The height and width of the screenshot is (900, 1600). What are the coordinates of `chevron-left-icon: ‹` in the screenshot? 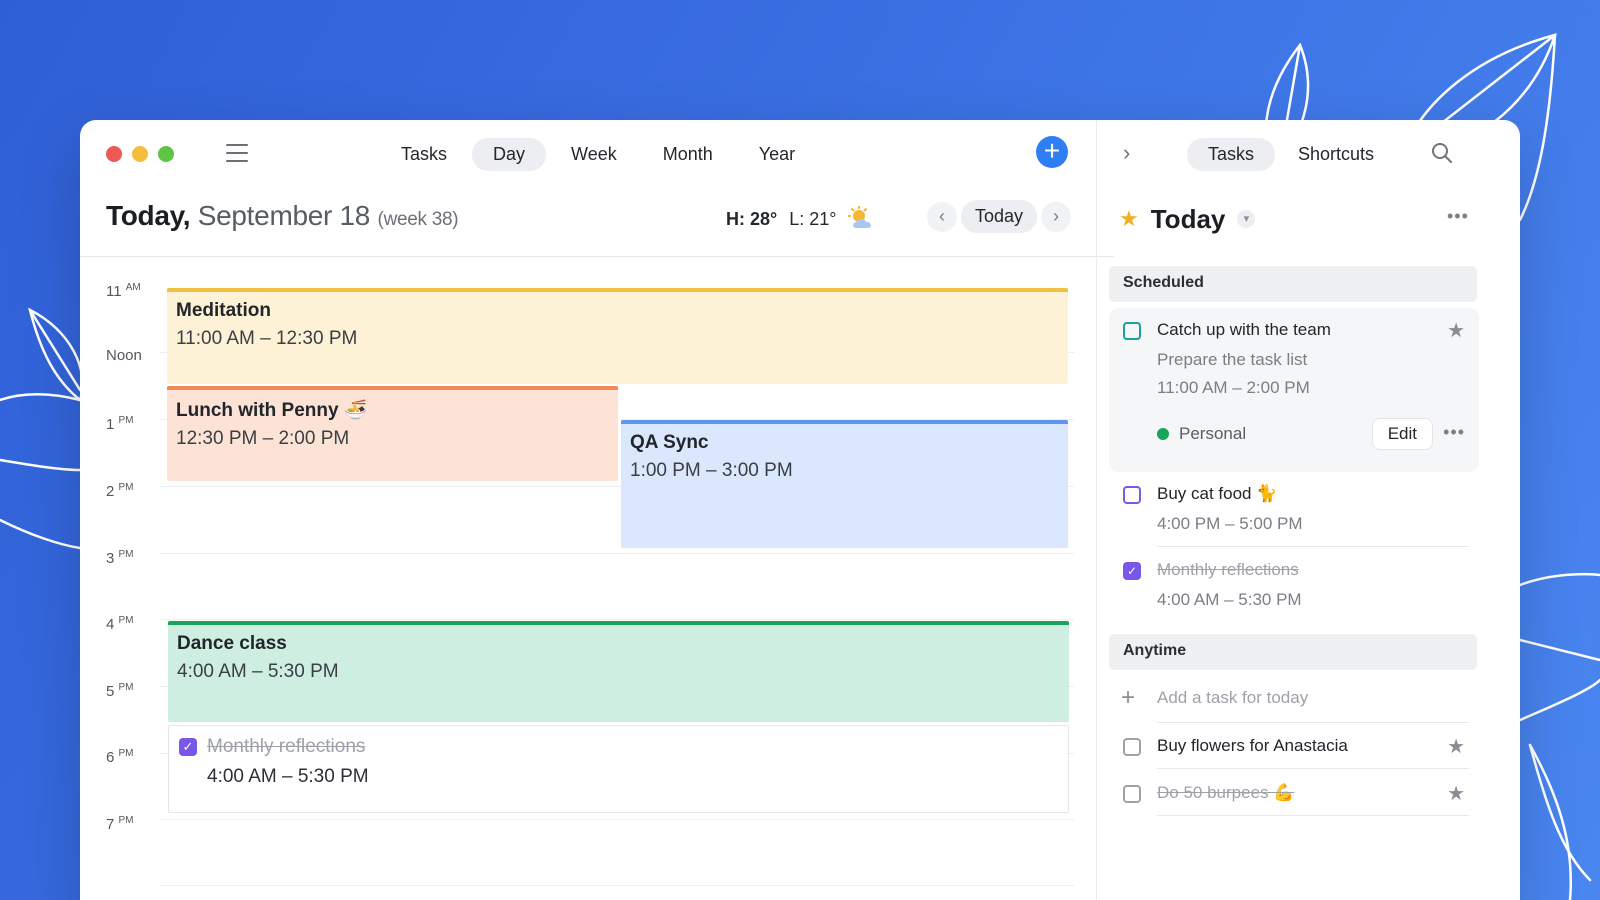 It's located at (941, 216).